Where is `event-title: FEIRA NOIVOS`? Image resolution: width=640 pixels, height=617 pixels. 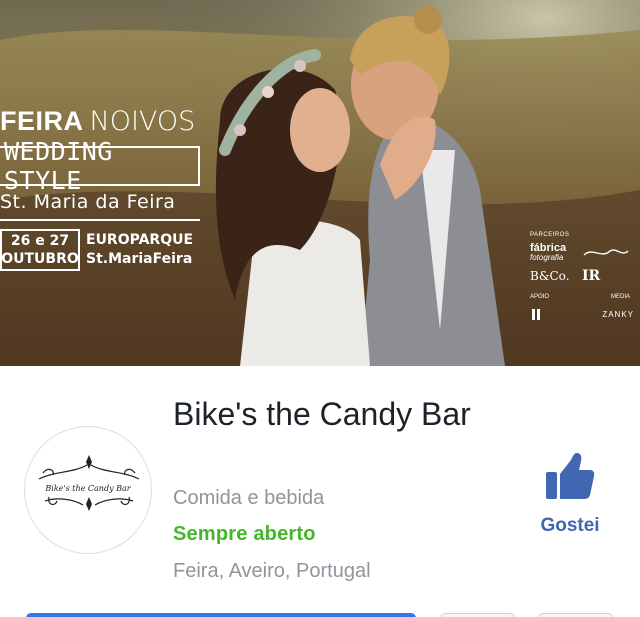 event-title: FEIRA NOIVOS is located at coordinates (102, 123).